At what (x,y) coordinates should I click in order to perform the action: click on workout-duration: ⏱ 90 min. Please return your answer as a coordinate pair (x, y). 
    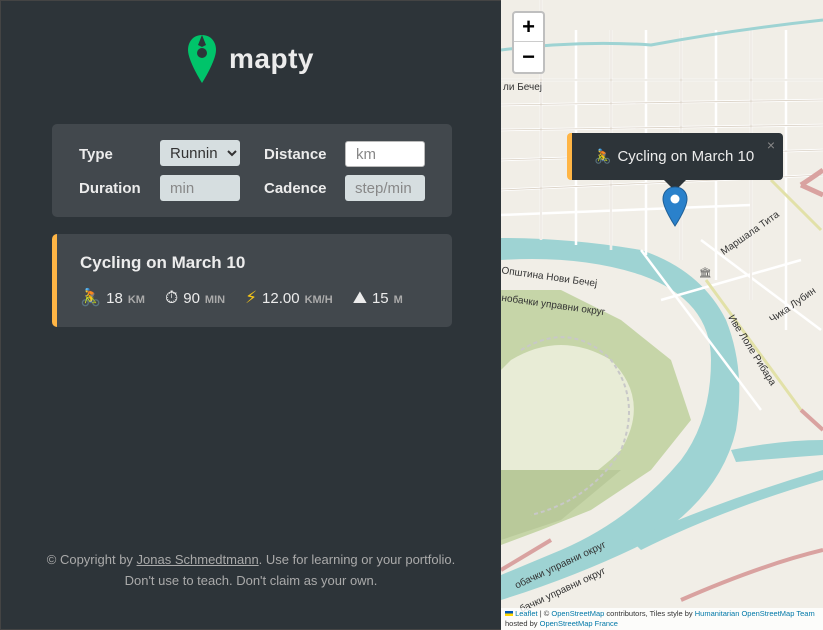
    Looking at the image, I should click on (195, 298).